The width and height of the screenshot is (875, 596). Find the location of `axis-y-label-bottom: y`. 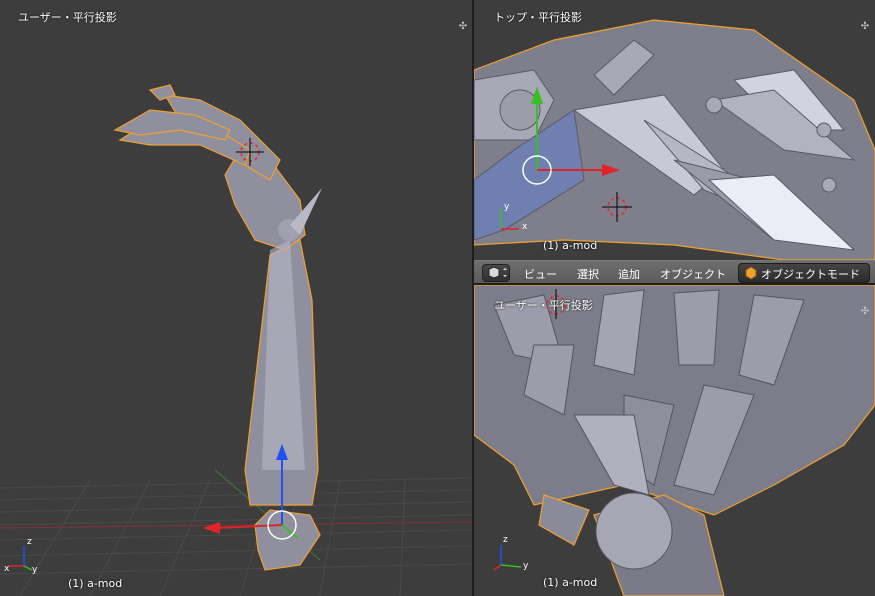

axis-y-label-bottom: y is located at coordinates (526, 566).